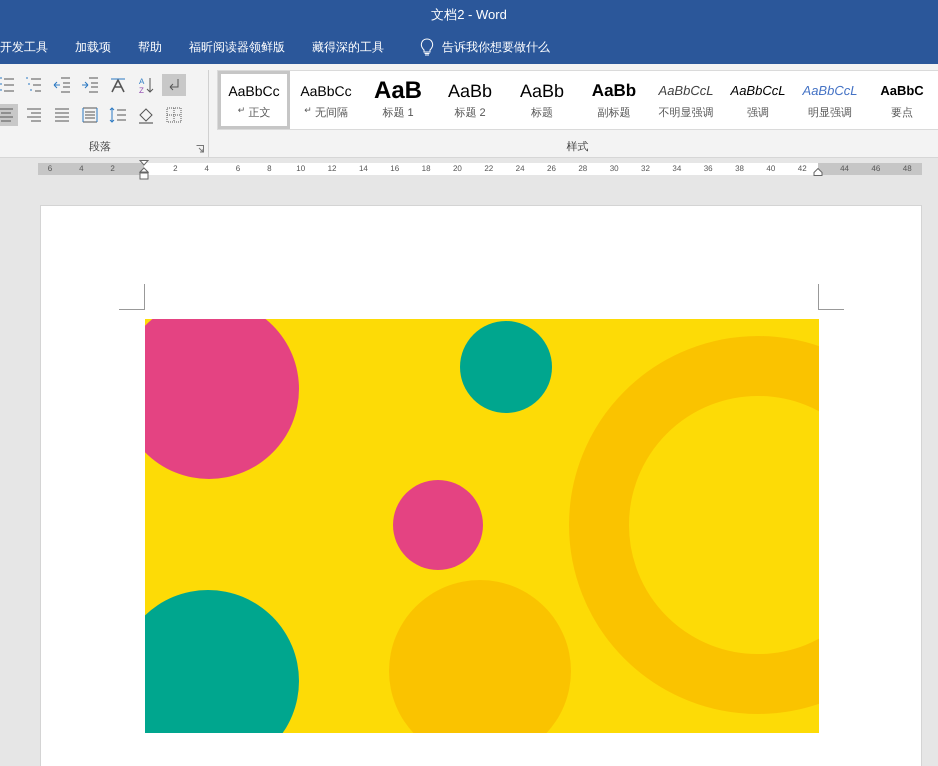 The width and height of the screenshot is (938, 766). What do you see at coordinates (614, 169) in the screenshot?
I see `ruler-number: 30` at bounding box center [614, 169].